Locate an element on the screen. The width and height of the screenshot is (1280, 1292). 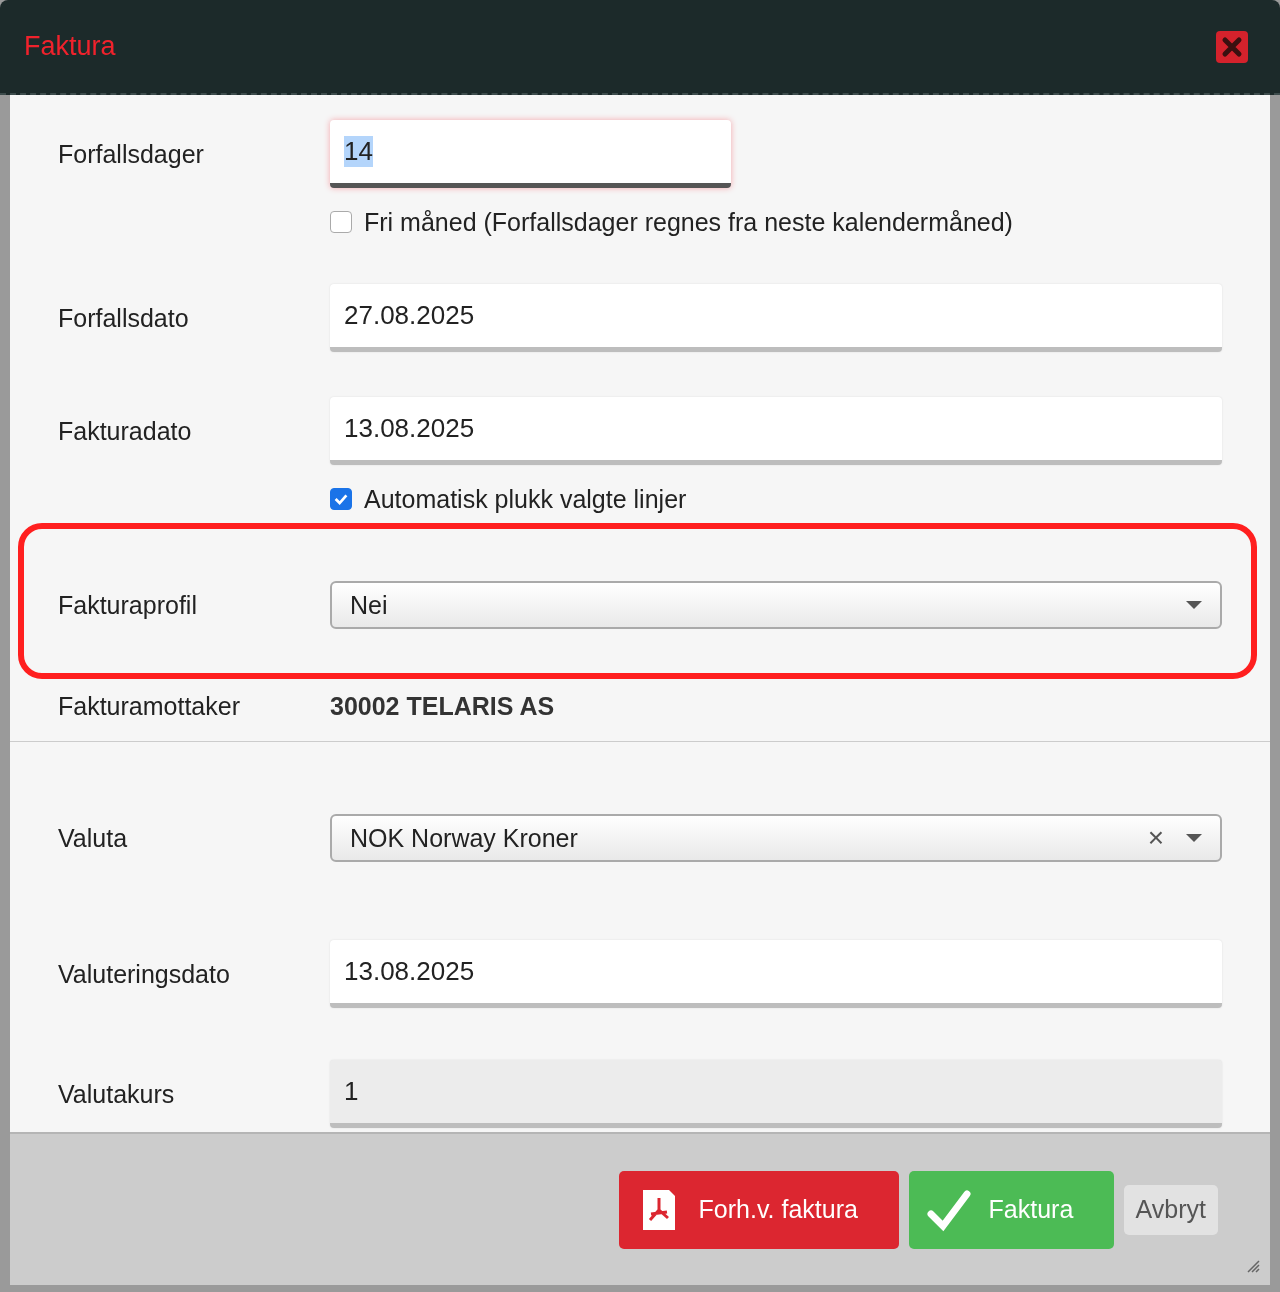
field-label: Forfallsdager is located at coordinates (131, 154).